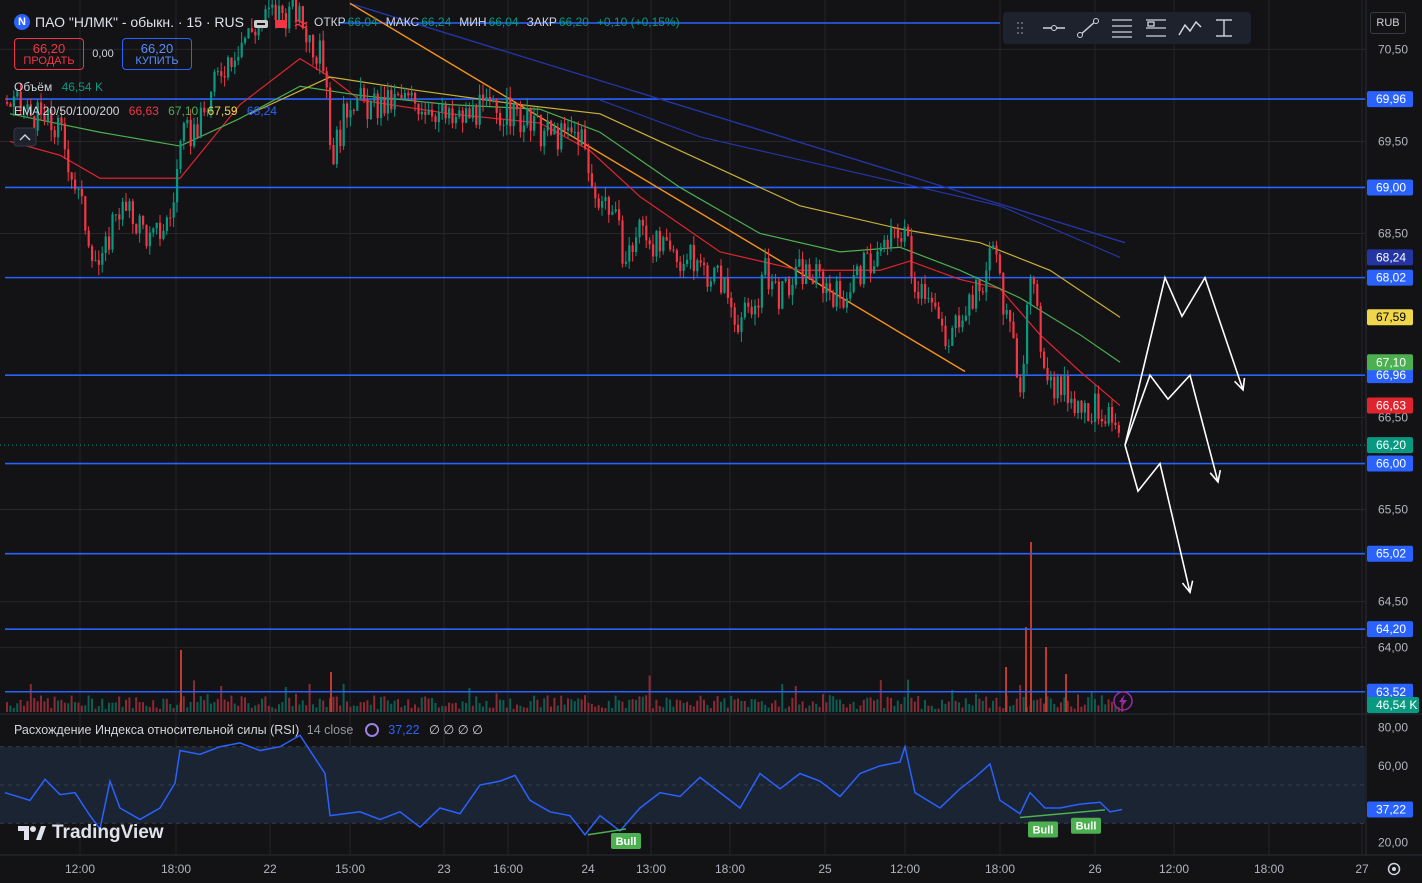 The image size is (1422, 883). What do you see at coordinates (1394, 869) in the screenshot?
I see `settings-gear-icon` at bounding box center [1394, 869].